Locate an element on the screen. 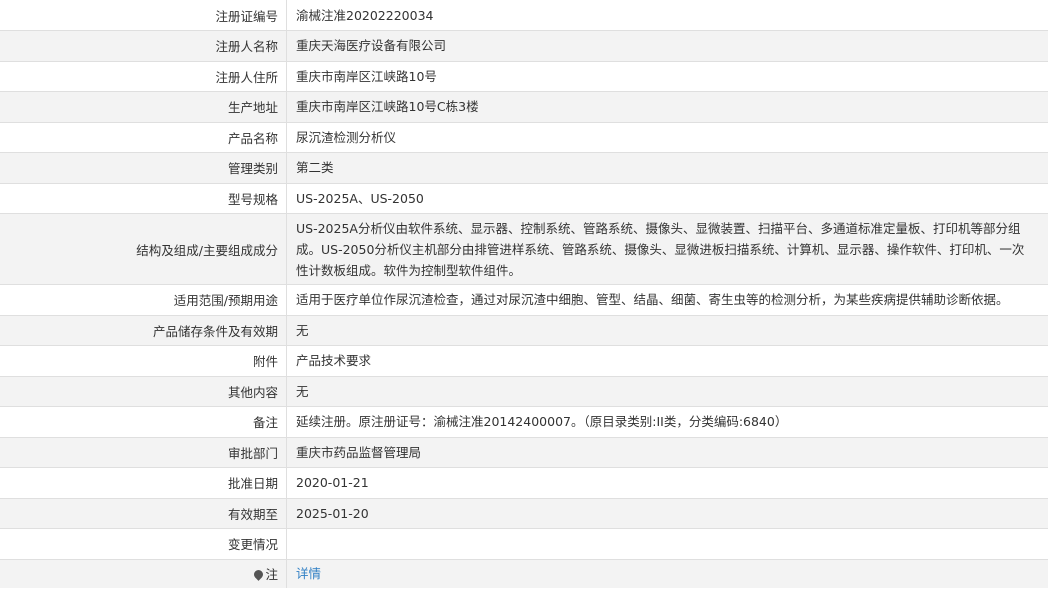 This screenshot has width=1048, height=591. table-row: 附件 产品技术要求 is located at coordinates (524, 361).